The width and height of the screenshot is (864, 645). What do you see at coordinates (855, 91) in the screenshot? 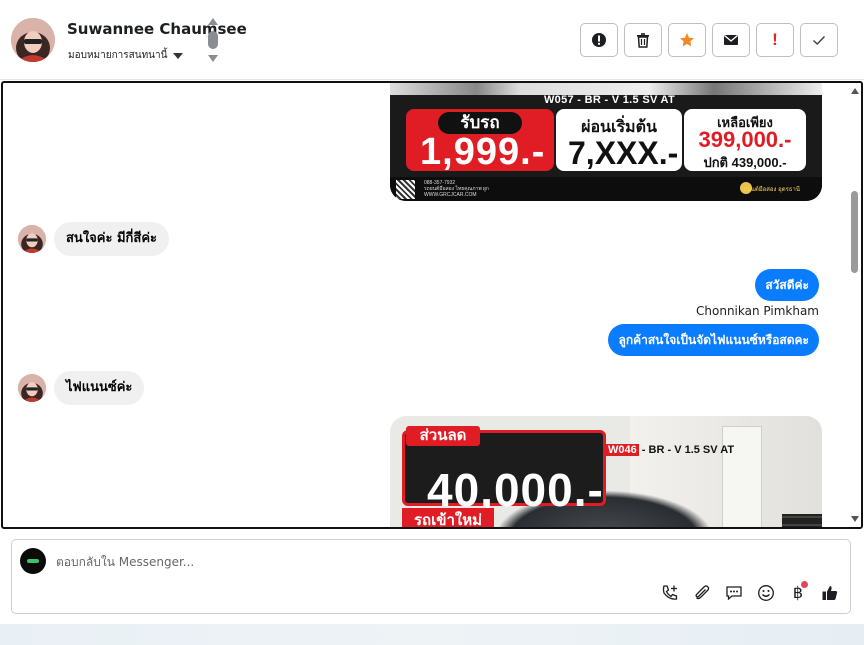
I see `scroll-up-icon` at bounding box center [855, 91].